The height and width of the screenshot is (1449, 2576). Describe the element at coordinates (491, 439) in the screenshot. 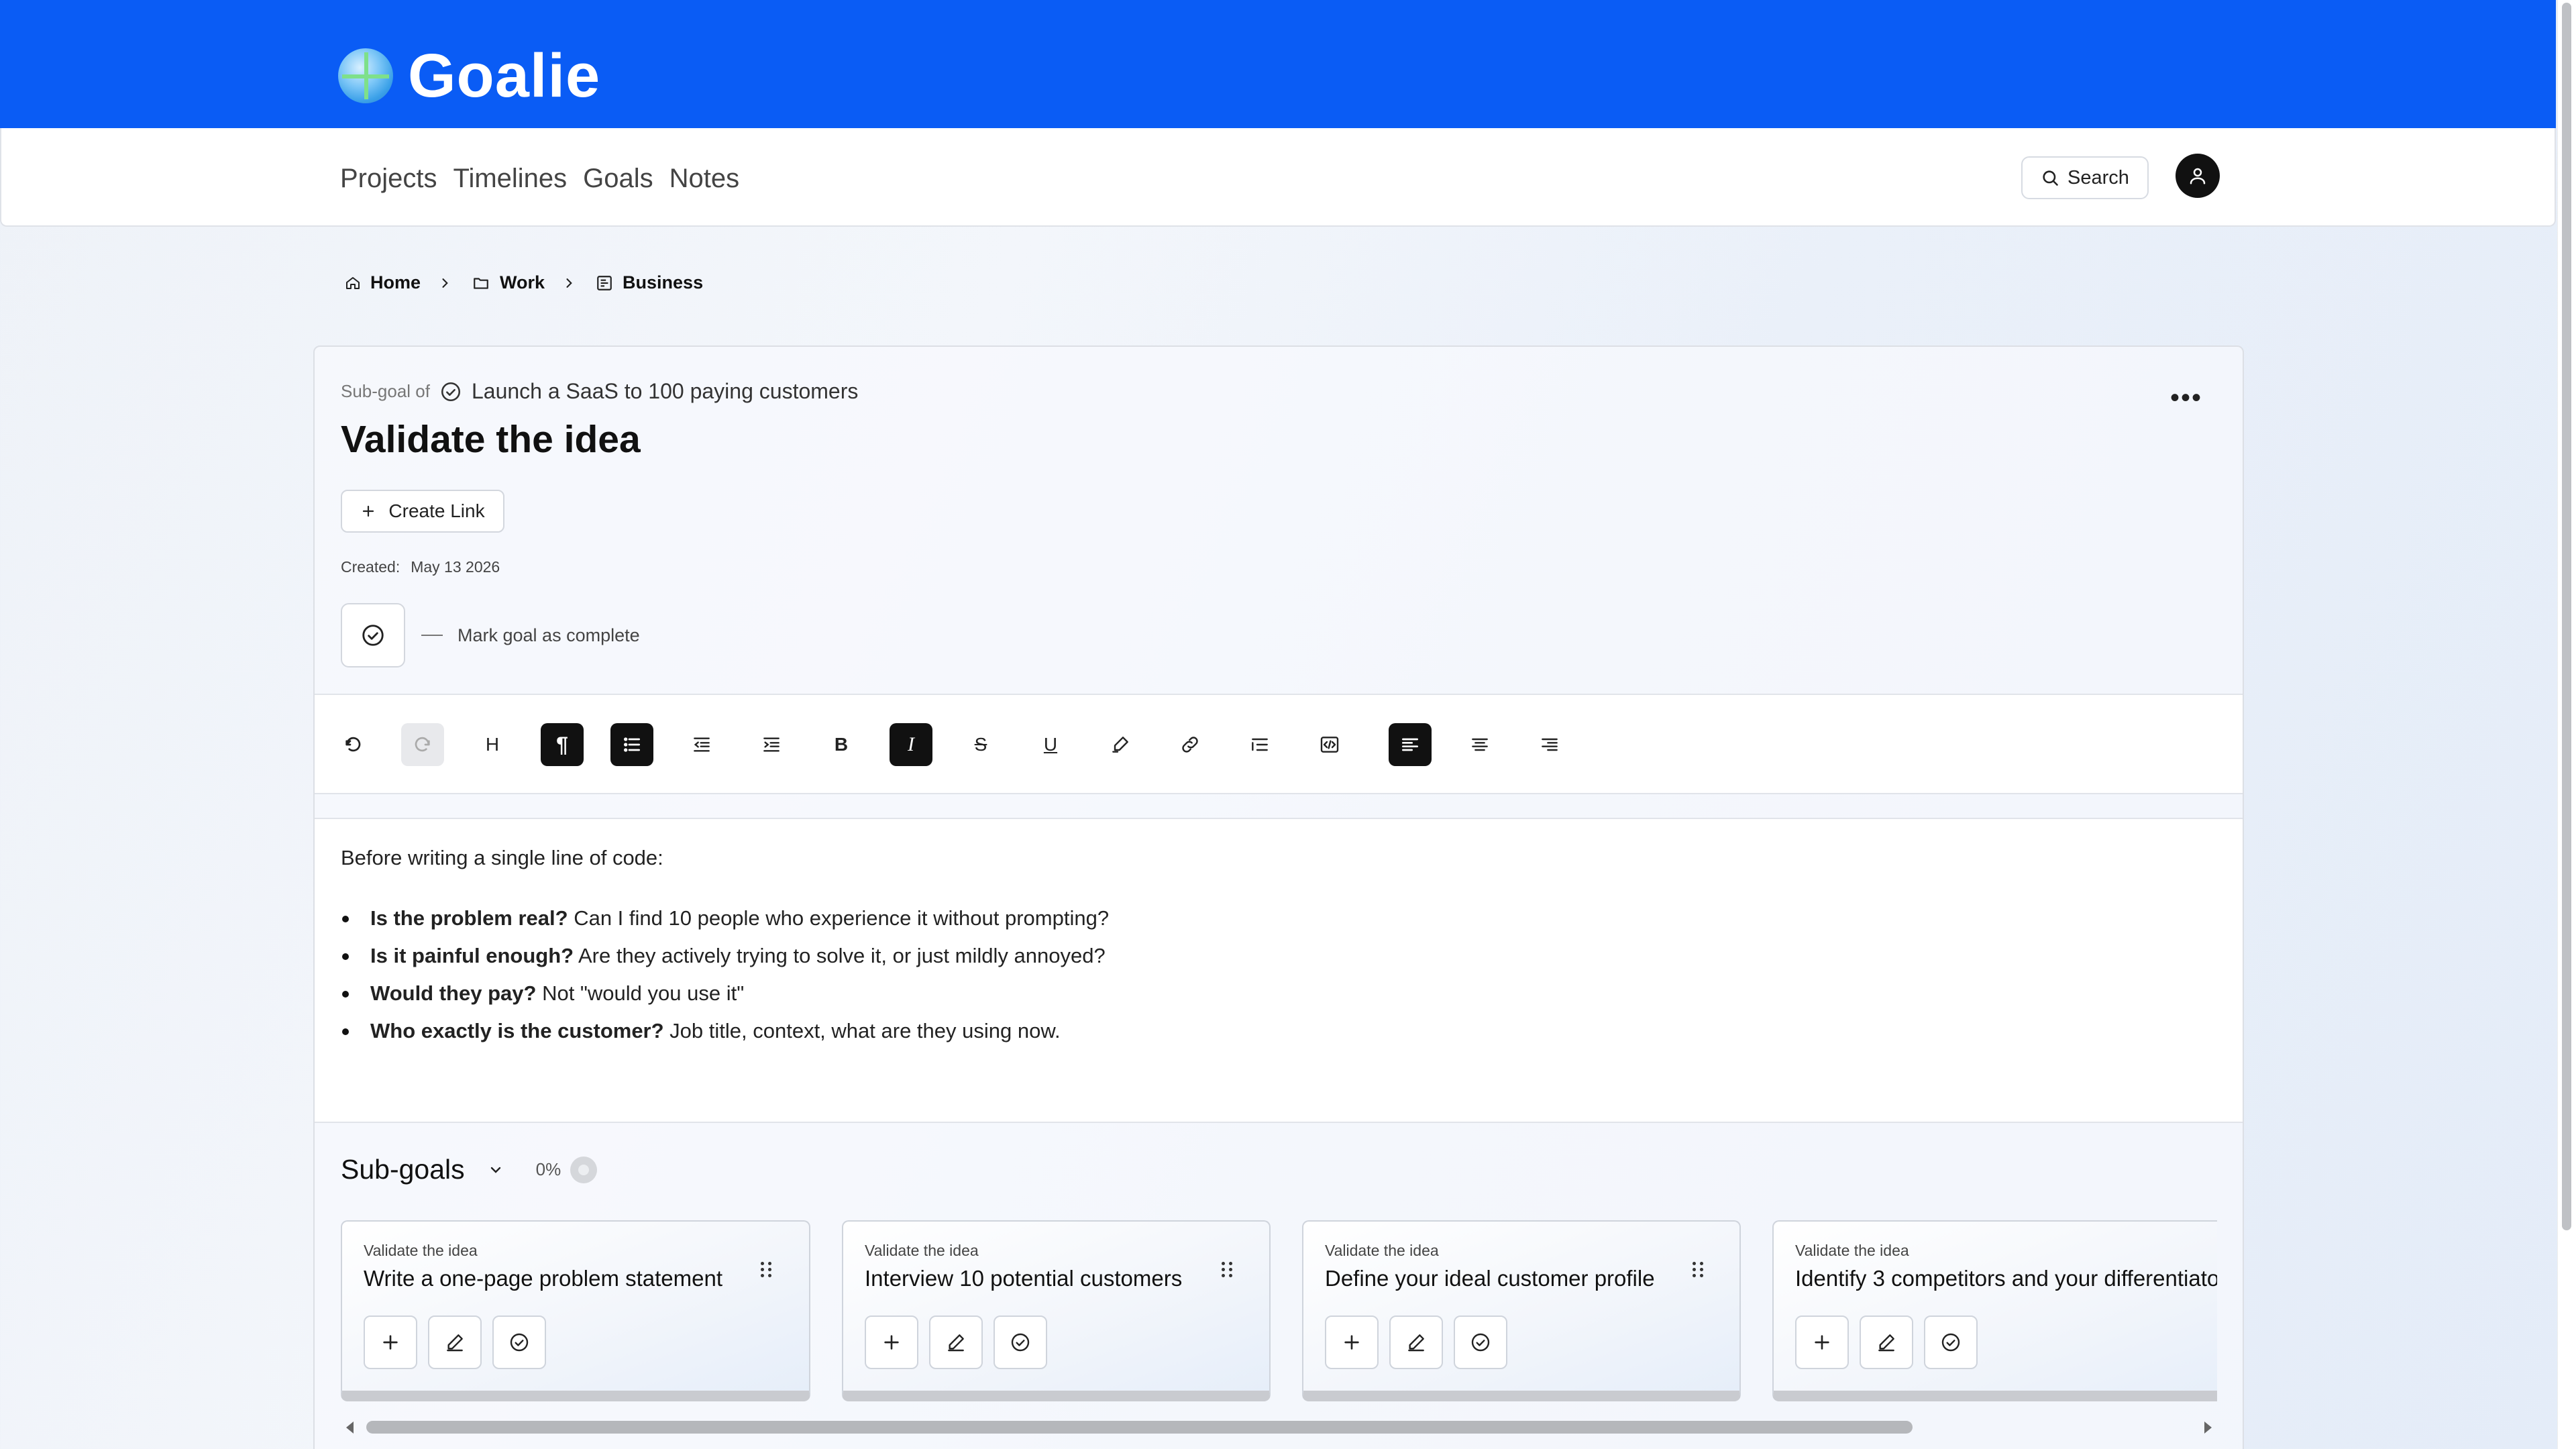

I see `goal-title: Validate the idea` at that location.